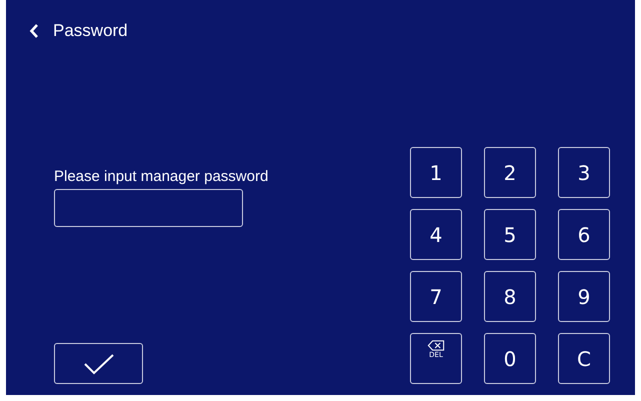 This screenshot has height=401, width=641. What do you see at coordinates (510, 172) in the screenshot?
I see `keypad-key: 2` at bounding box center [510, 172].